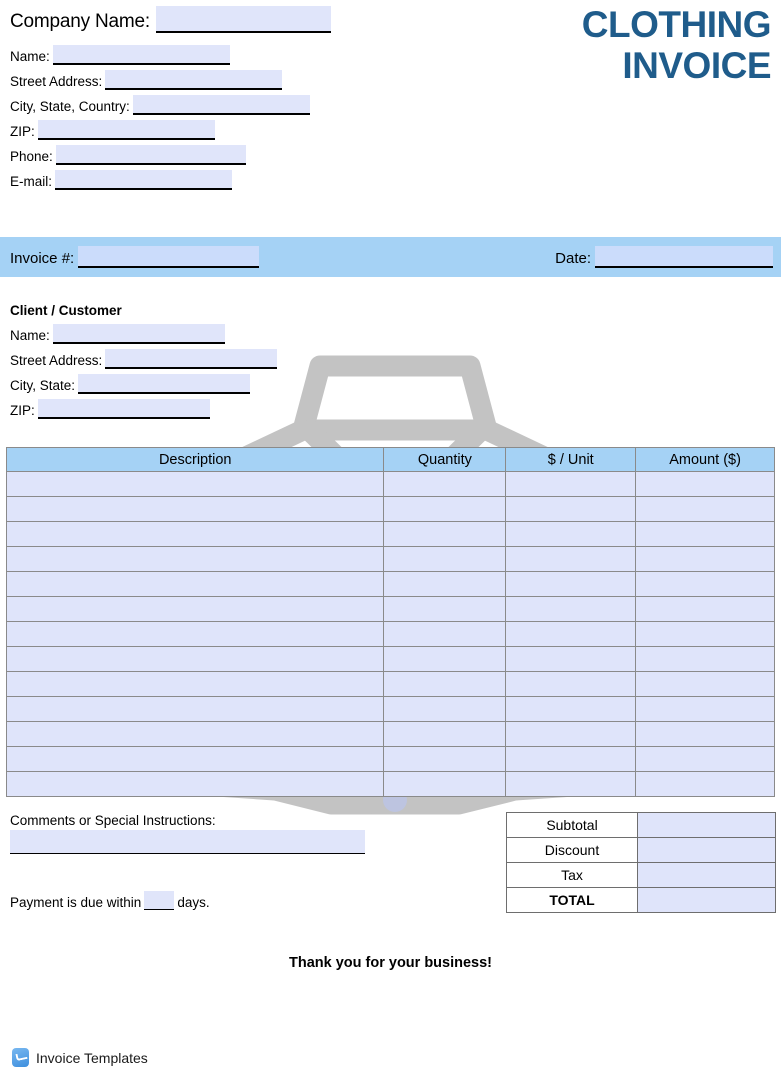 The image size is (781, 1086). What do you see at coordinates (30, 335) in the screenshot?
I see `client-name-label: Name:` at bounding box center [30, 335].